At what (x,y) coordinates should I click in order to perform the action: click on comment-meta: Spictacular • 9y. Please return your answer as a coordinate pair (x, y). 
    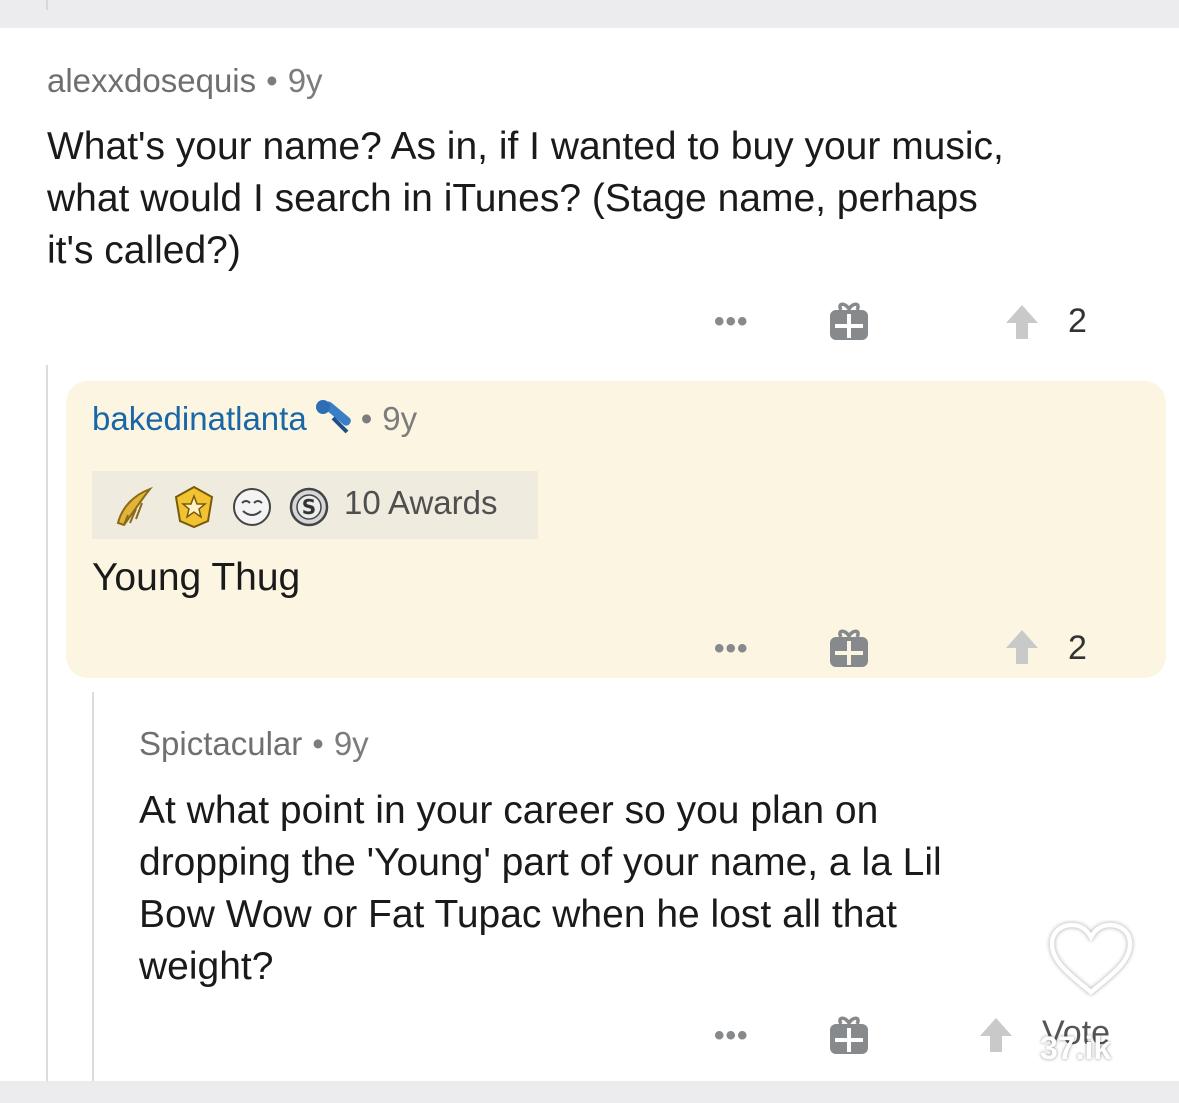
    Looking at the image, I should click on (254, 744).